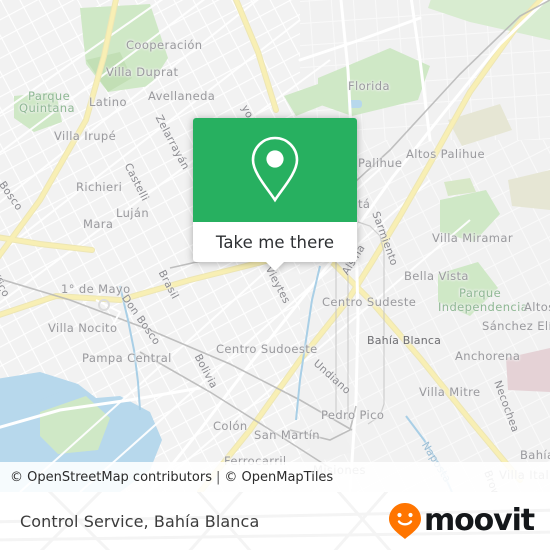  I want to click on take-me-there-popup: Take me there, so click(275, 194).